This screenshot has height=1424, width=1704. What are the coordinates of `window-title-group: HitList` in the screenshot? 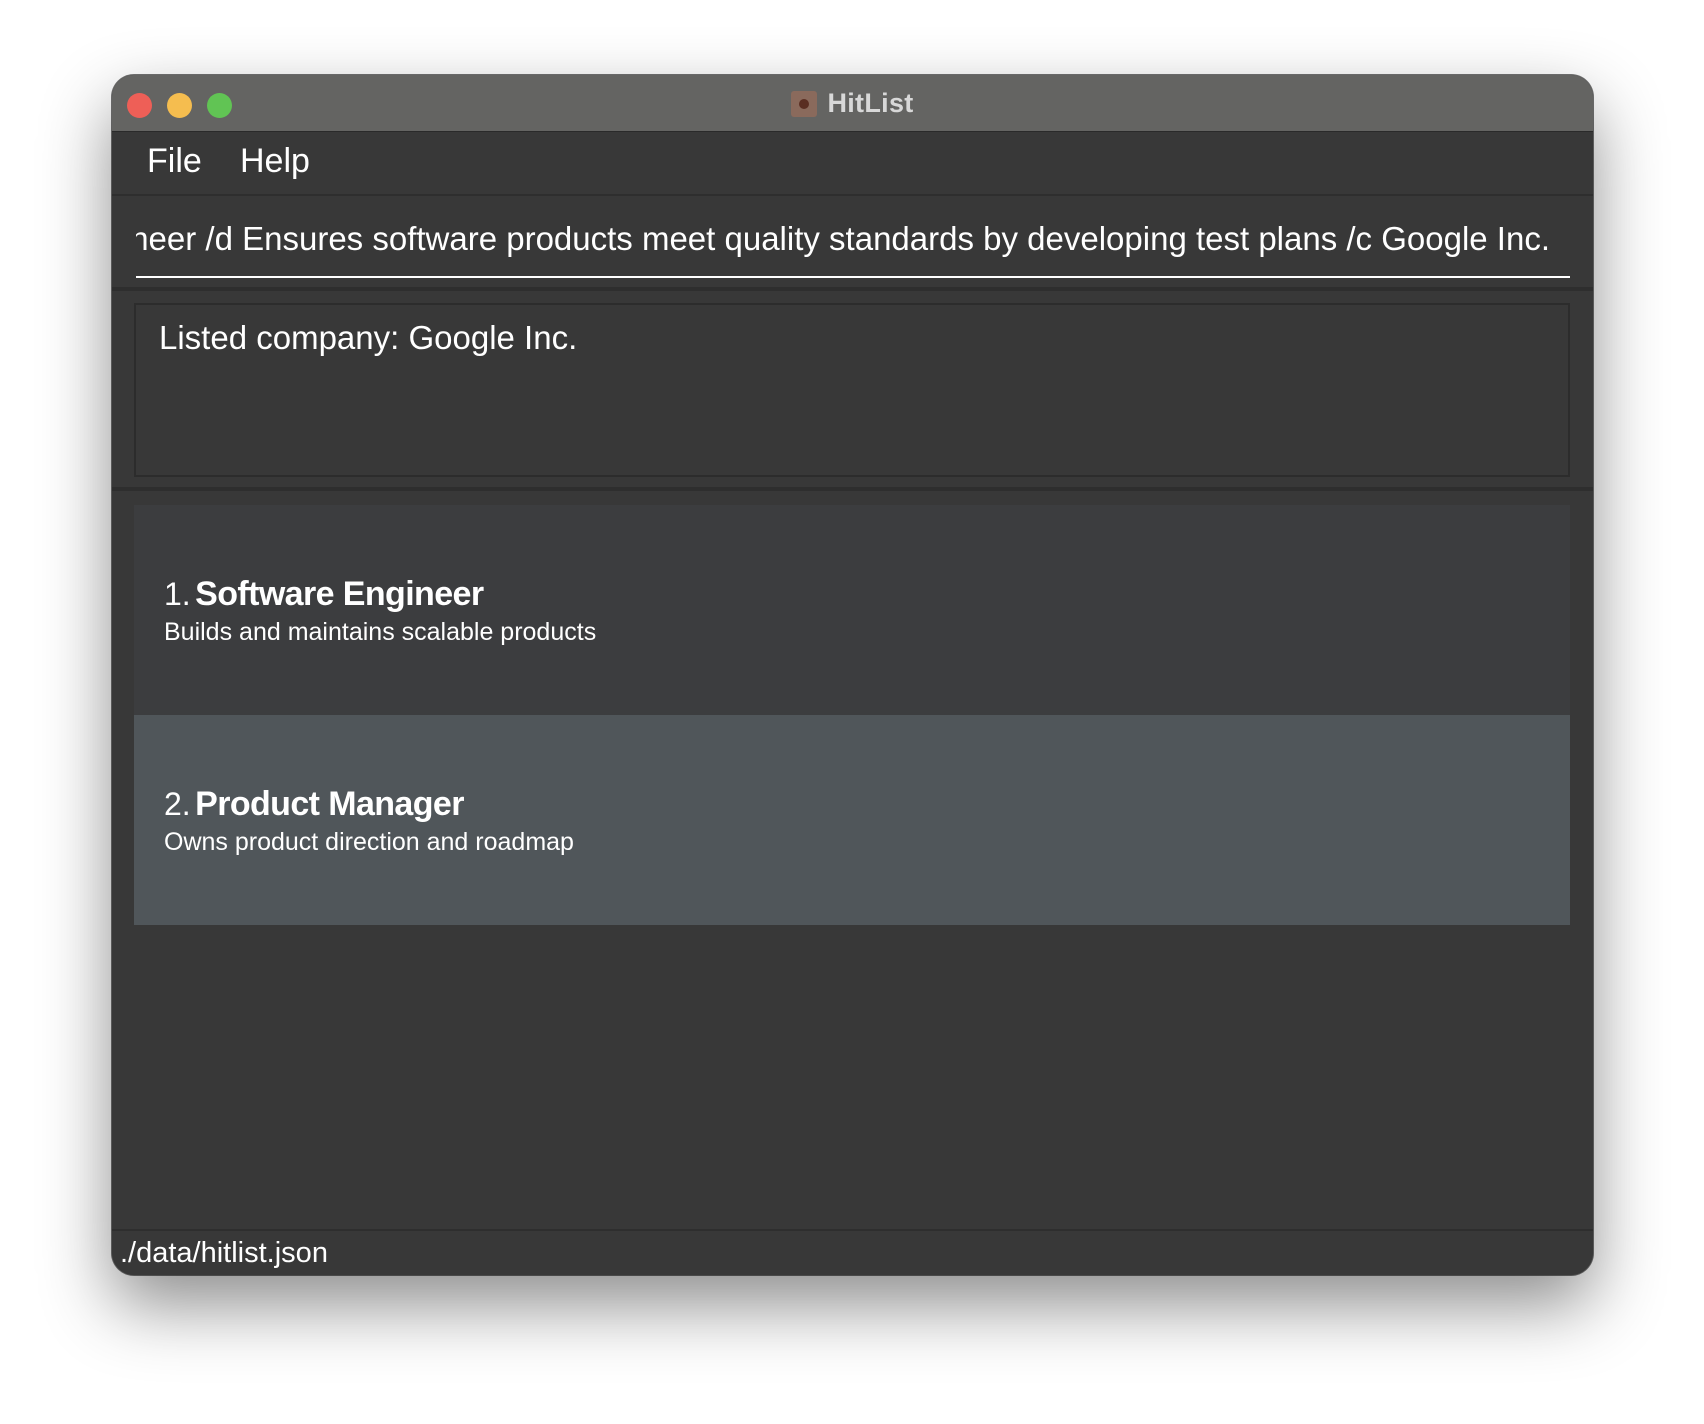 It's located at (852, 103).